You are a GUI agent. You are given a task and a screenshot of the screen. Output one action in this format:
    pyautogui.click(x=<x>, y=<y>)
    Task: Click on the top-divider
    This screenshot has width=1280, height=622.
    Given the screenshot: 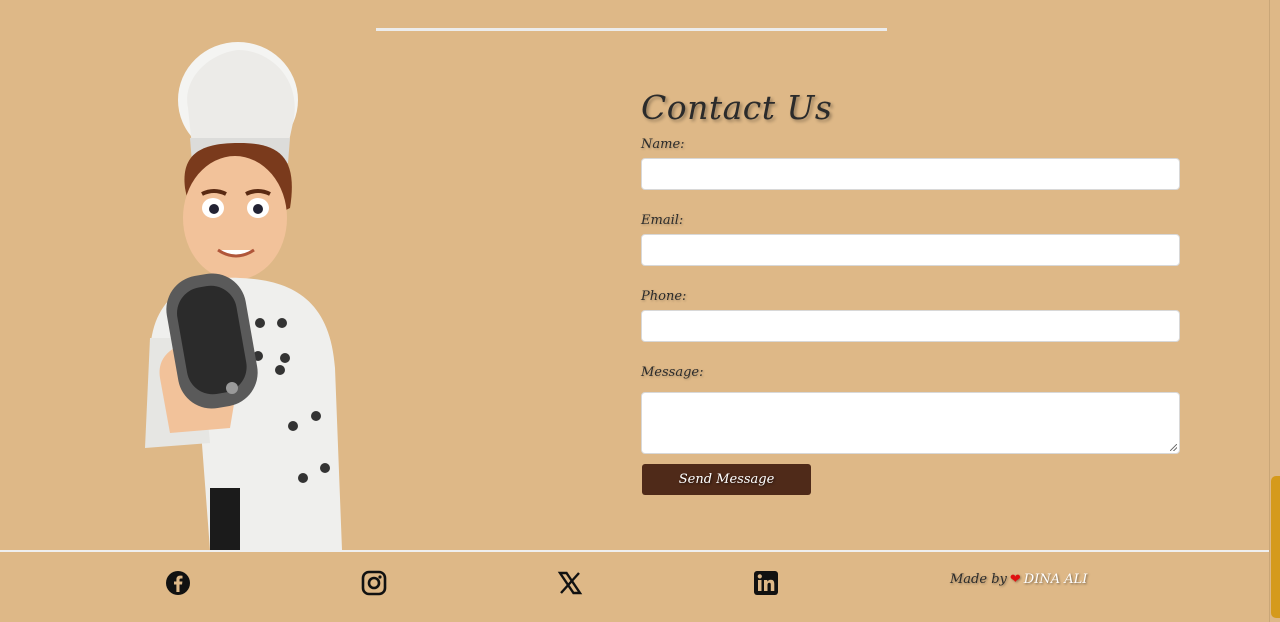 What is the action you would take?
    pyautogui.click(x=631, y=29)
    